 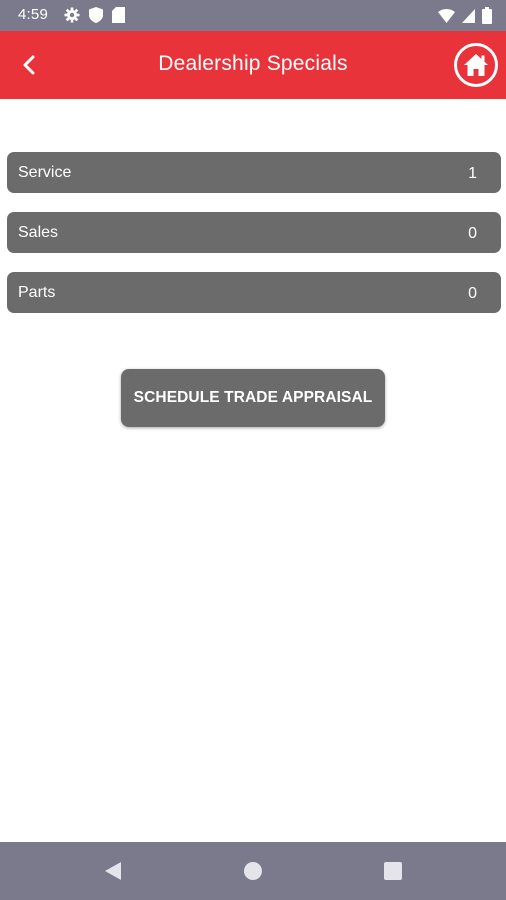 I want to click on shield-icon, so click(x=96, y=15).